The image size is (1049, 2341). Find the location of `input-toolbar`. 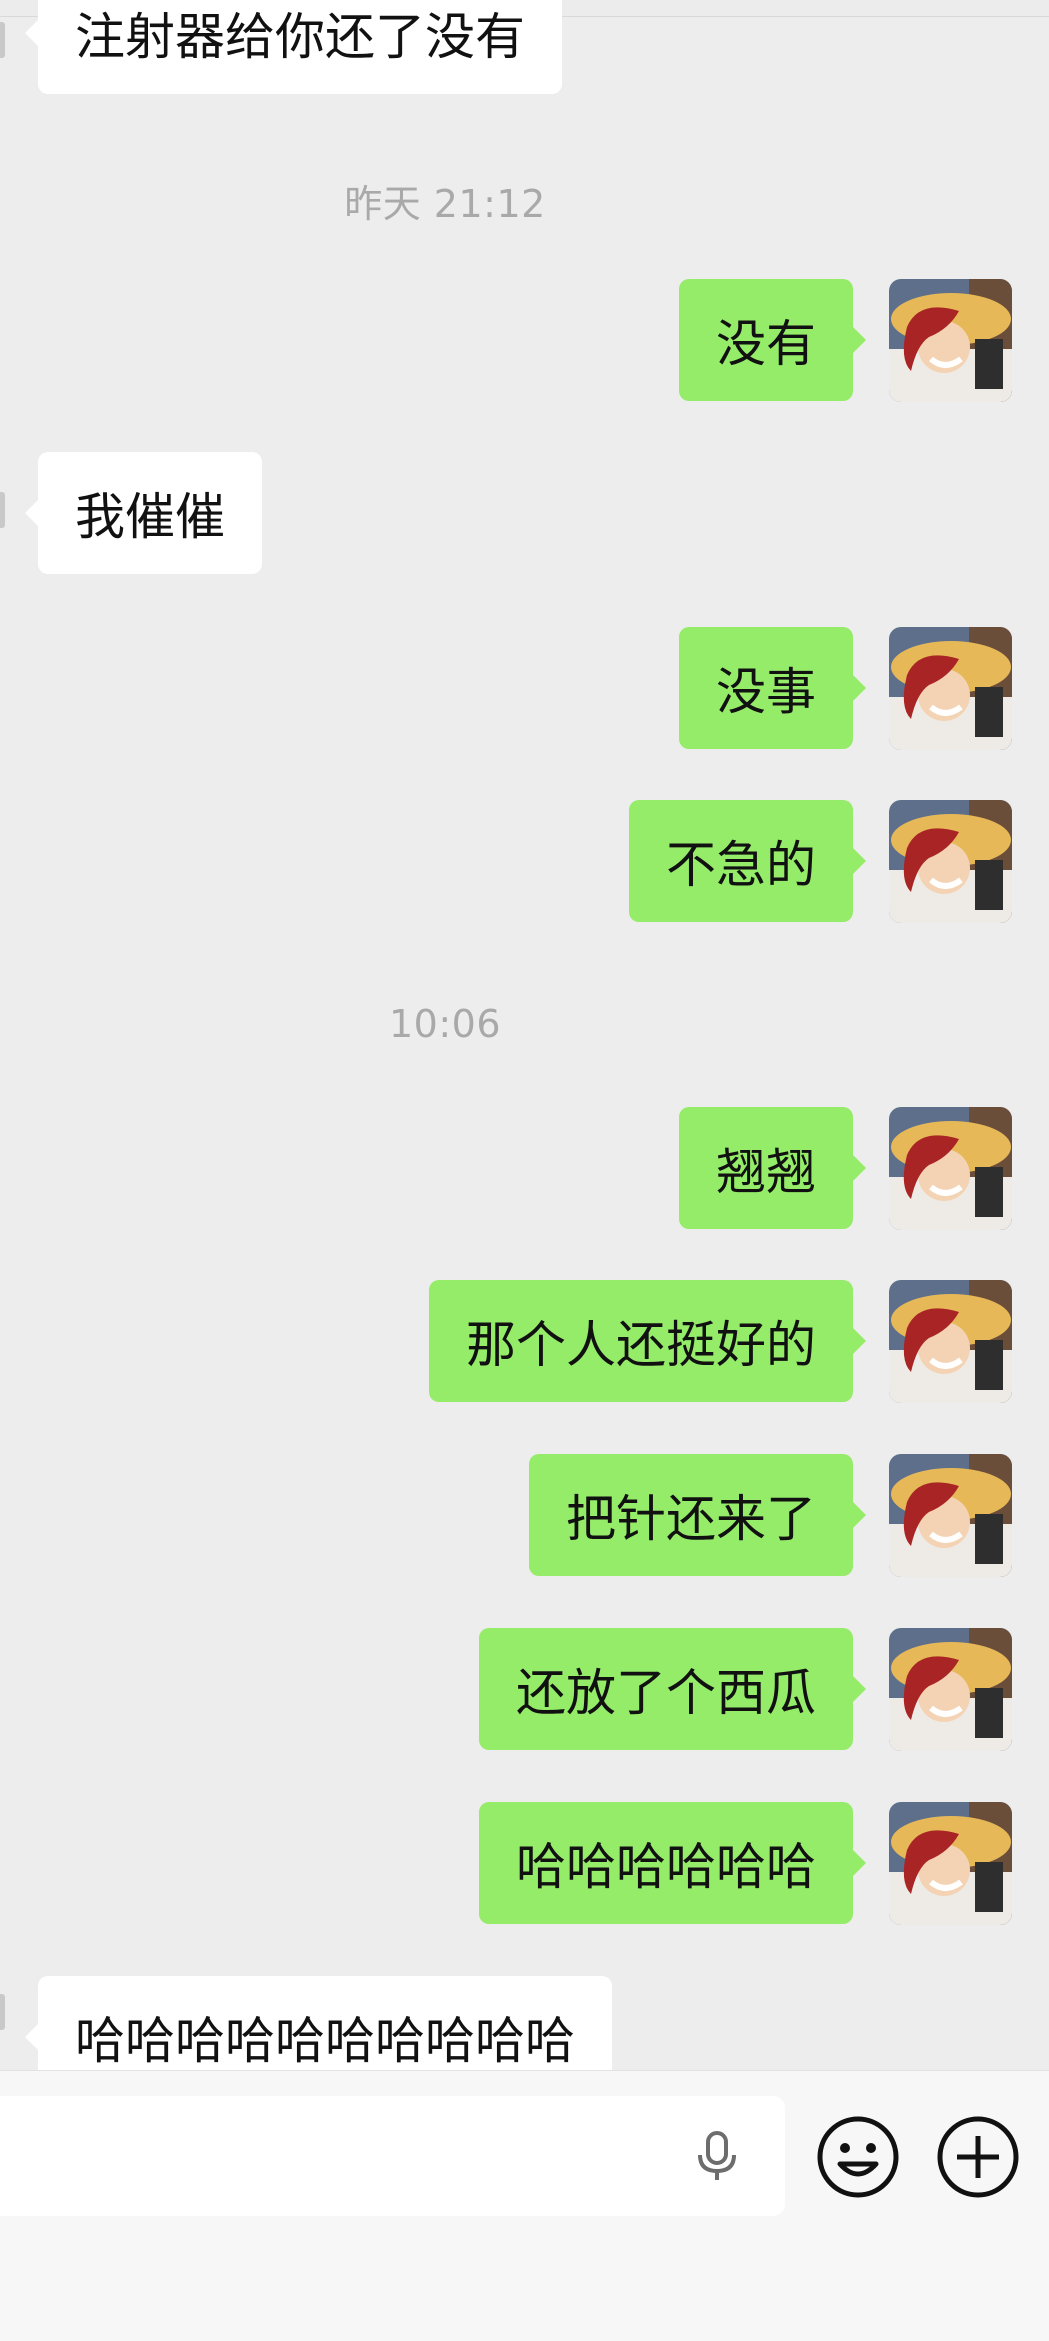

input-toolbar is located at coordinates (524, 2205).